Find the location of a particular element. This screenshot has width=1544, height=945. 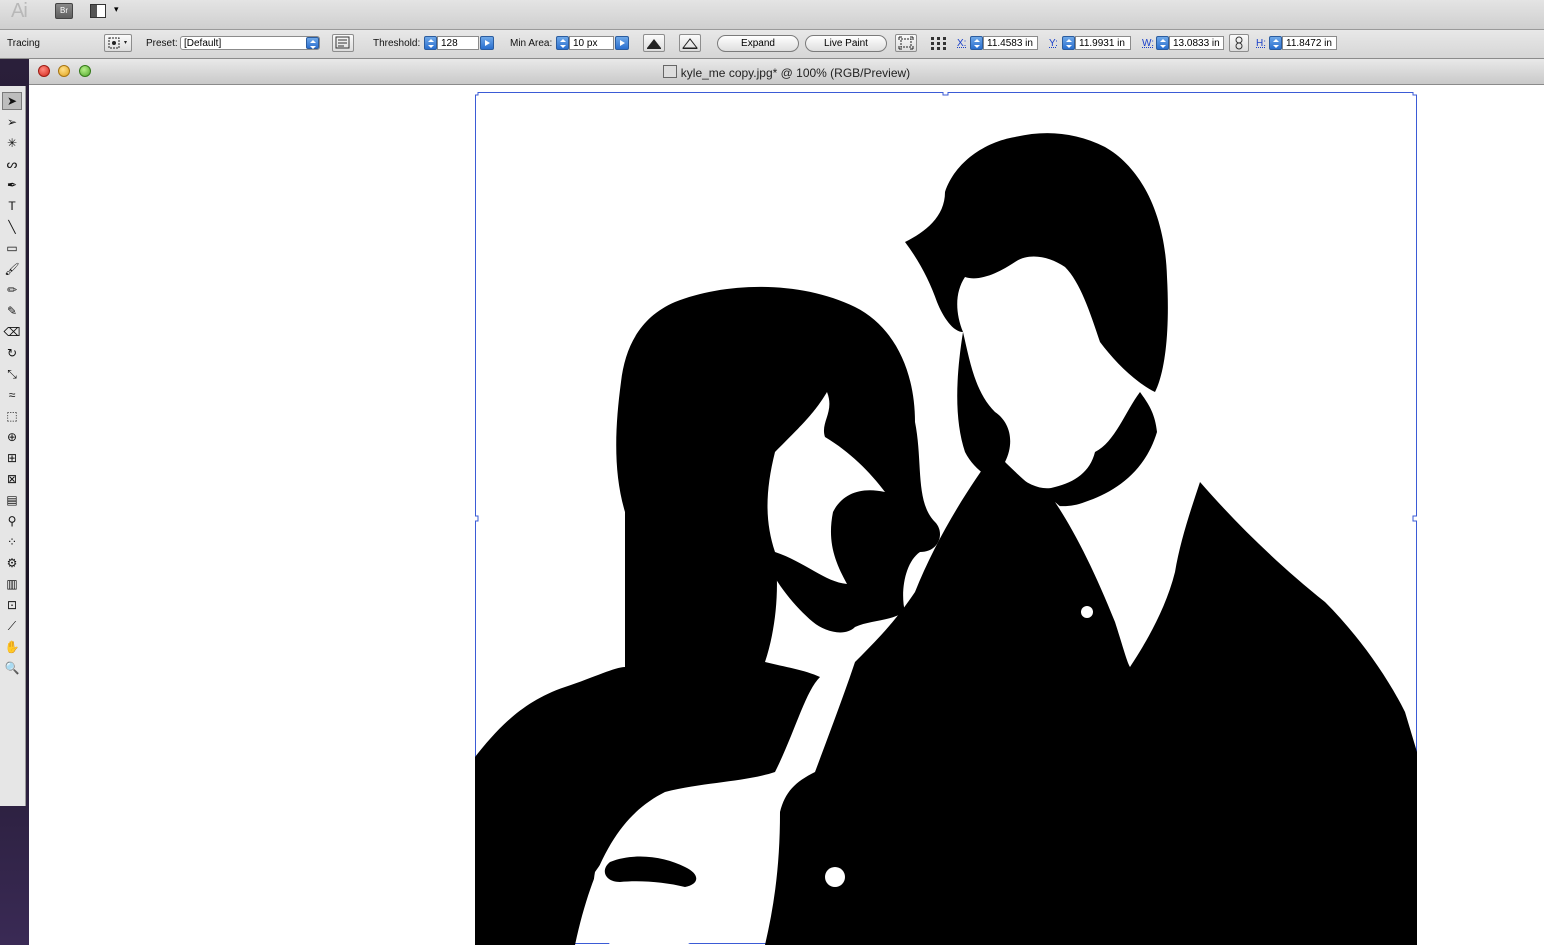

blob-brush-tool-icon: ✎ is located at coordinates (12, 311).